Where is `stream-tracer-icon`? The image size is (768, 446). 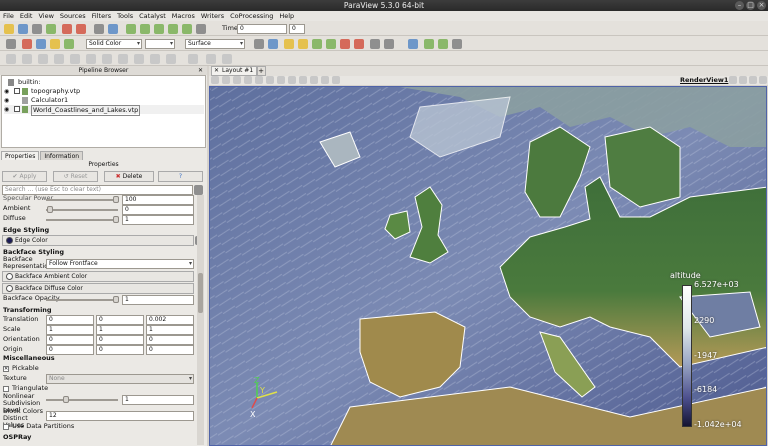 stream-tracer-icon is located at coordinates (123, 59).